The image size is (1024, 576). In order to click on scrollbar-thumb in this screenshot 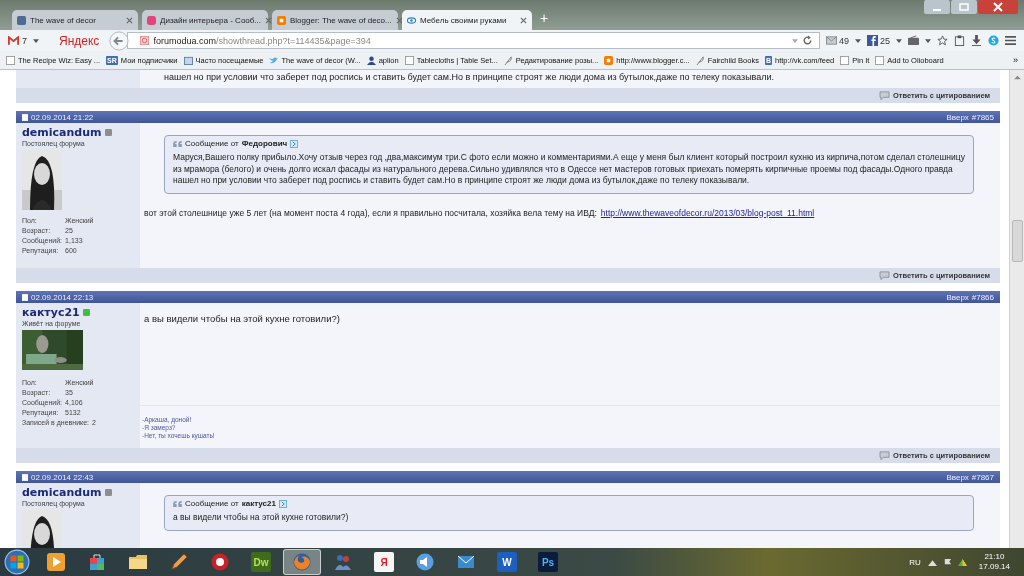, I will do `click(1017, 241)`.